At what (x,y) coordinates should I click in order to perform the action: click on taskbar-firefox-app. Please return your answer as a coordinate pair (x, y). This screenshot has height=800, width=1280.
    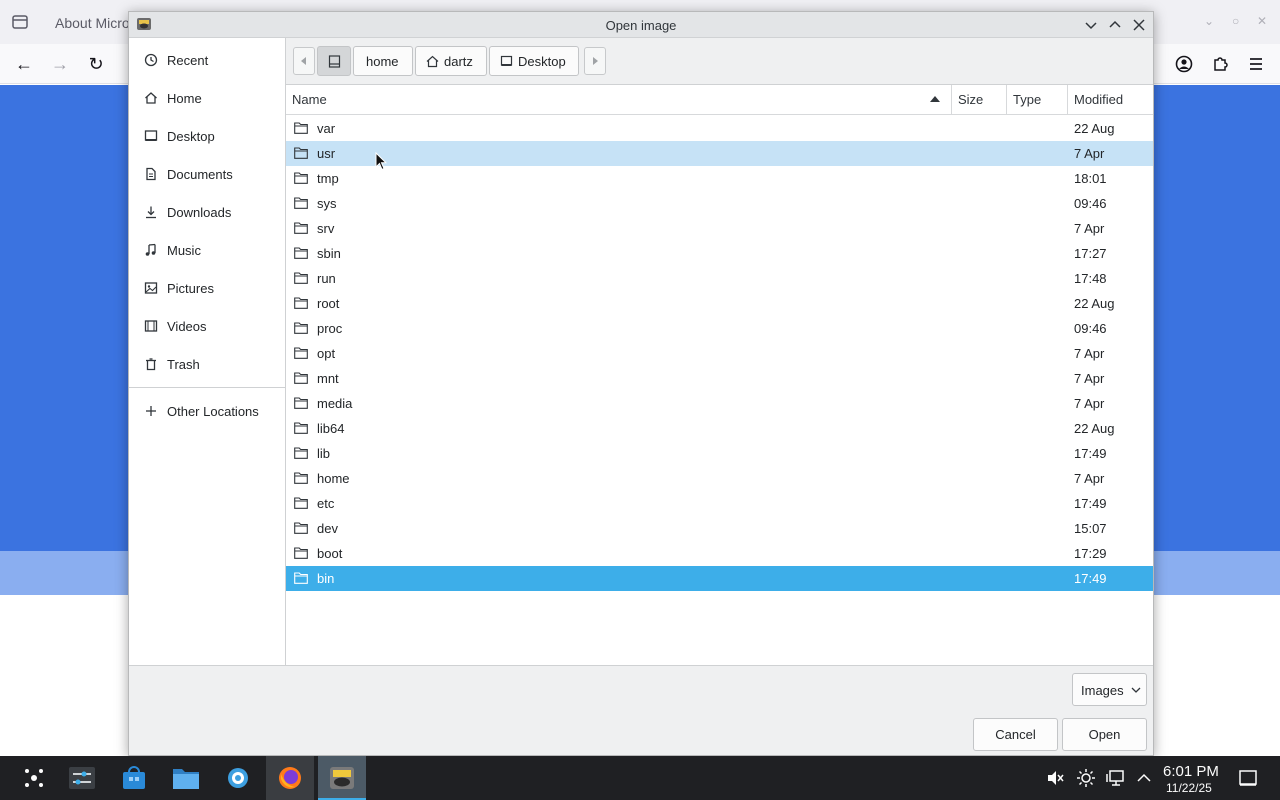
    Looking at the image, I should click on (290, 778).